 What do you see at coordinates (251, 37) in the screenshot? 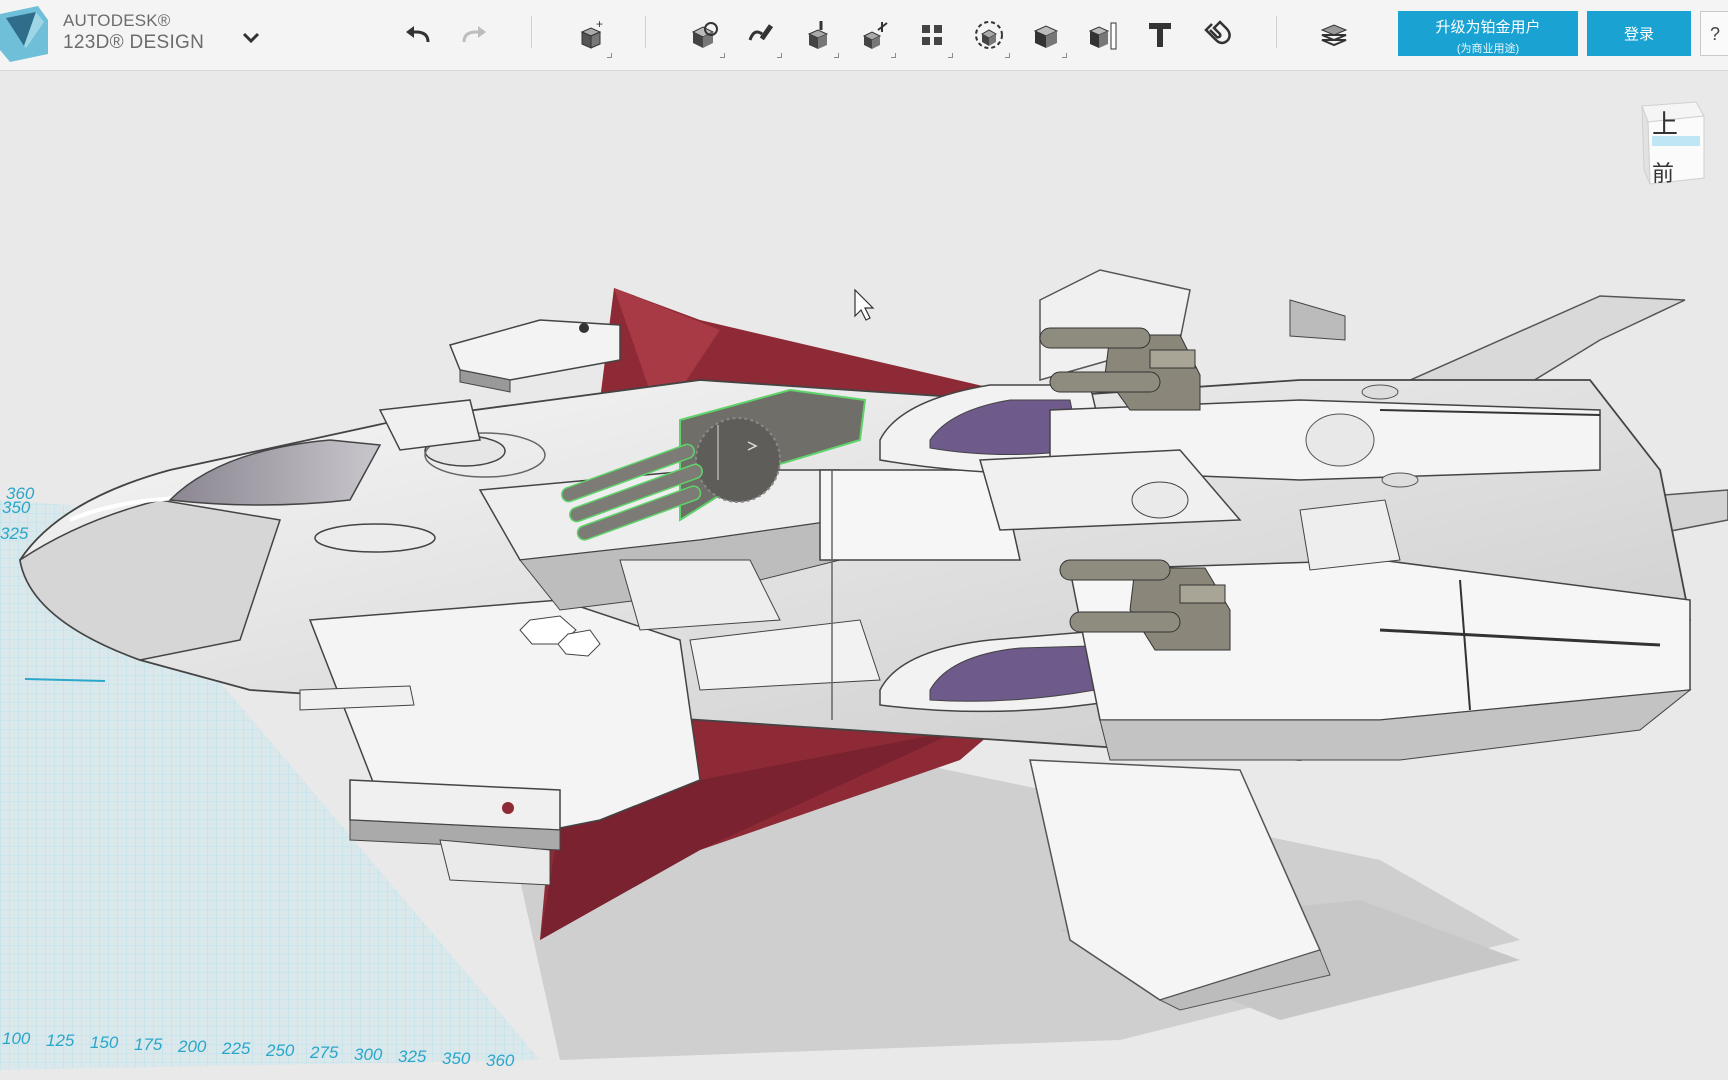
I see `chevron-down-icon` at bounding box center [251, 37].